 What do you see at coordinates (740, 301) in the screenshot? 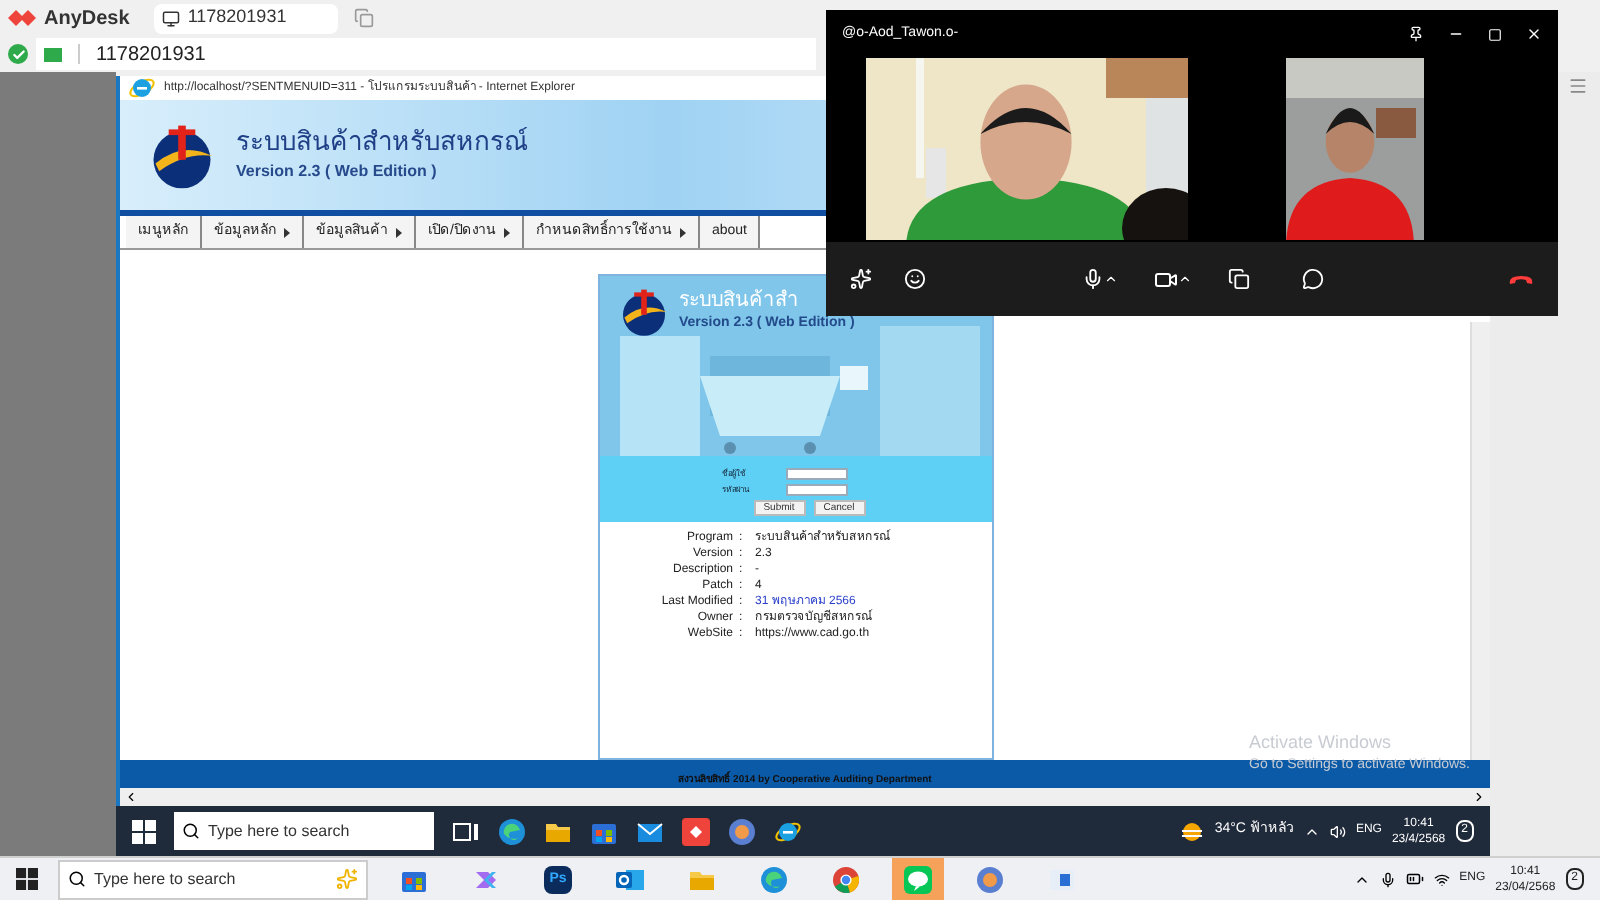
I see `card-title: ระบบสินค้าสำ` at bounding box center [740, 301].